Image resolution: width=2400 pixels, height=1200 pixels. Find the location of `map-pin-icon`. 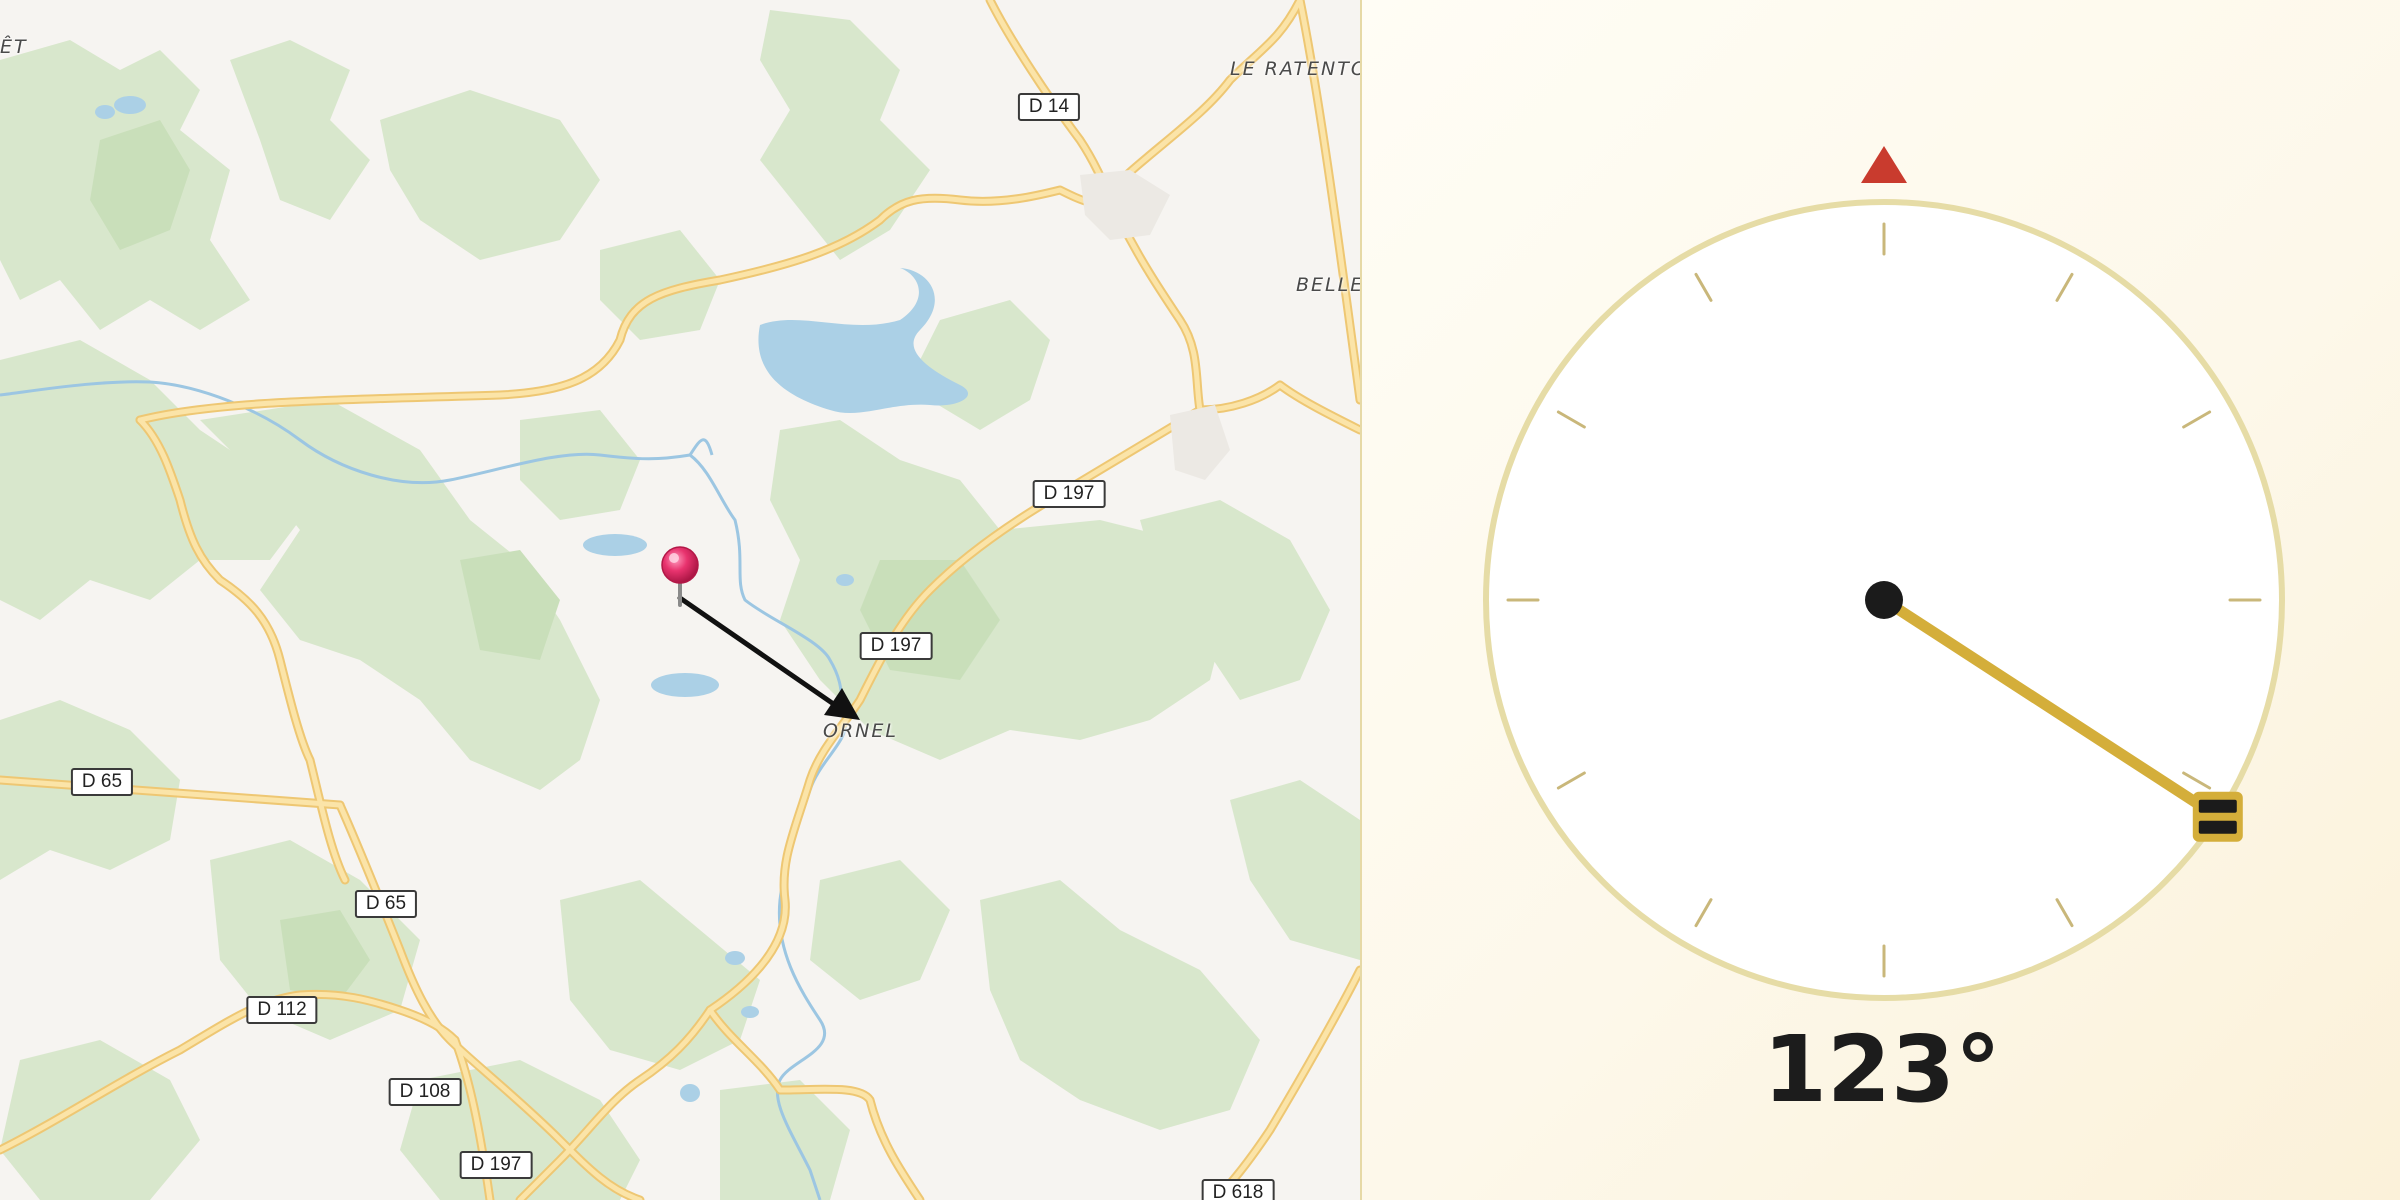

map-pin-icon is located at coordinates (680, 576).